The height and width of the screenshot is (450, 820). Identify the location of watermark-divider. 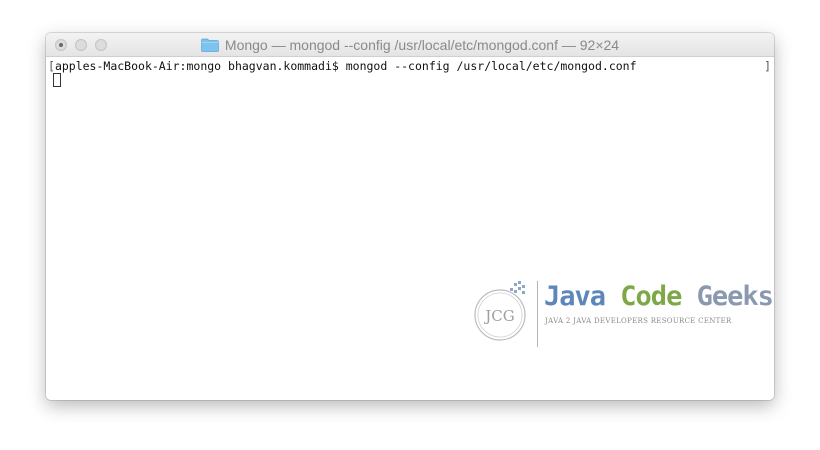
(537, 314).